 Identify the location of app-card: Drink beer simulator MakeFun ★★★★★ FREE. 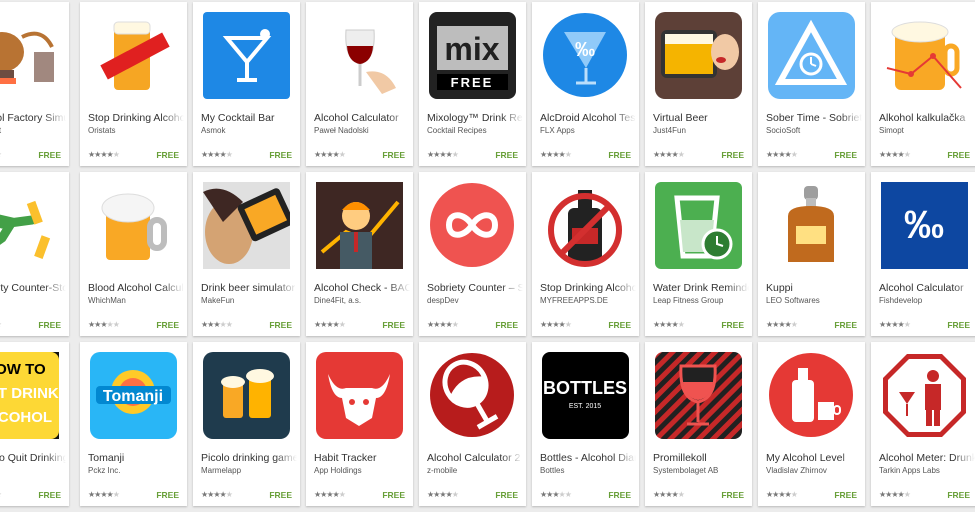
(246, 254).